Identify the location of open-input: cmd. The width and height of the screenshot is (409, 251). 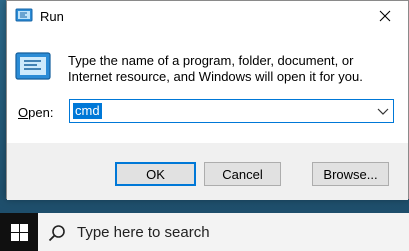
(87, 111).